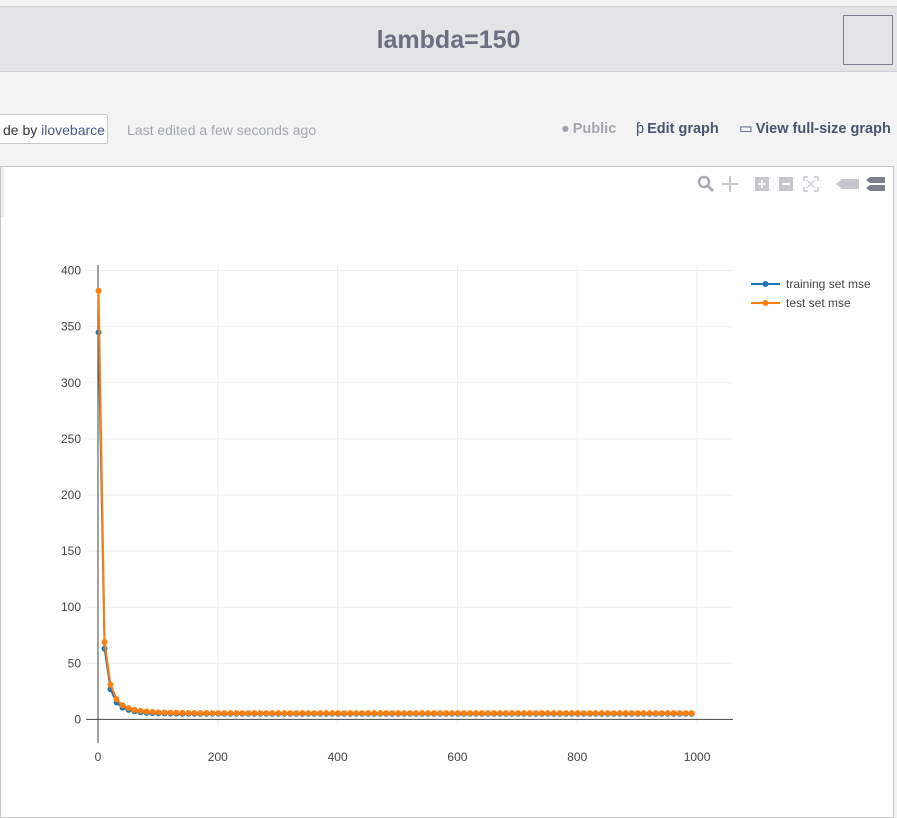 This screenshot has width=897, height=818. What do you see at coordinates (71, 607) in the screenshot?
I see `y-tick-label: 100` at bounding box center [71, 607].